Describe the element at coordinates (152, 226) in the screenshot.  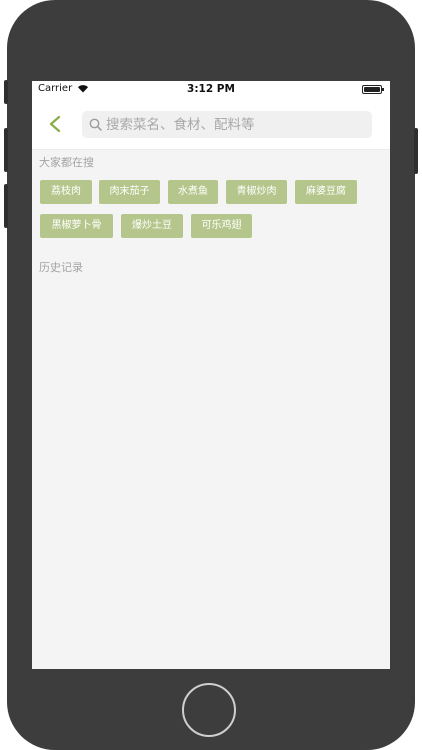
I see `popular-tag: 爆炒土豆` at that location.